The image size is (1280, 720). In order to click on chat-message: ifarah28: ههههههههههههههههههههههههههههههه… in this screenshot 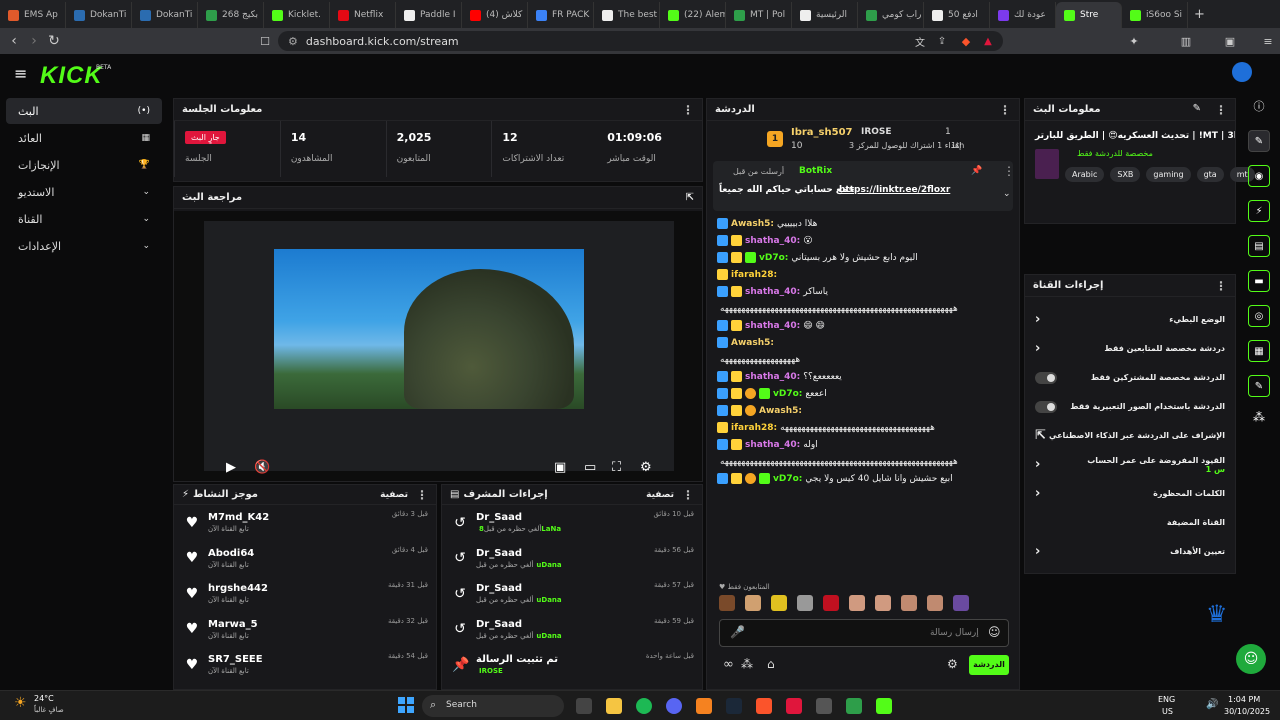, I will do `click(863, 427)`.